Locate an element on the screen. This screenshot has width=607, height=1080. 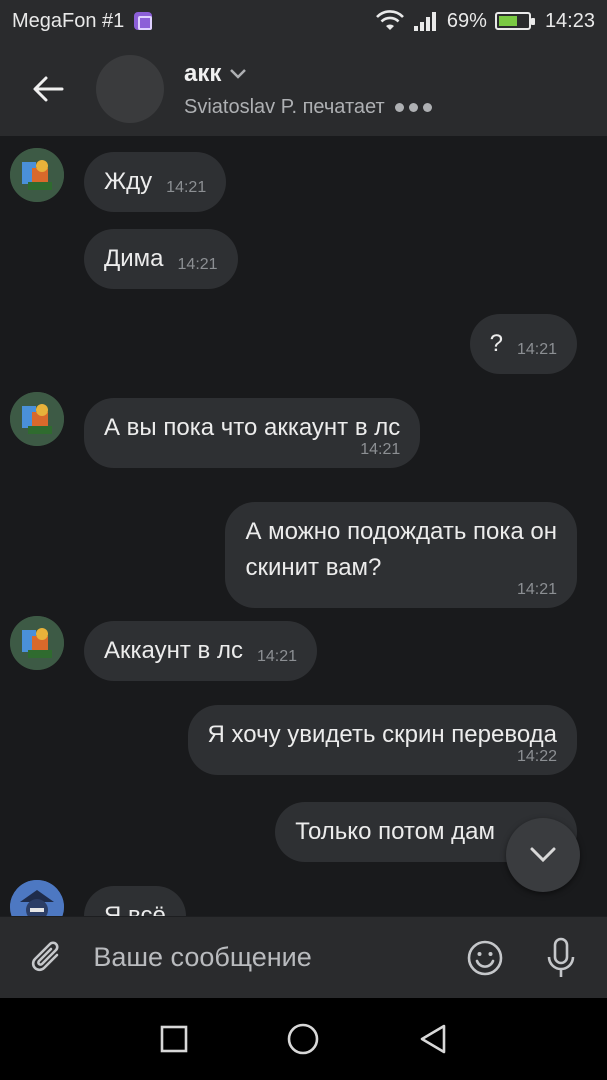
battery-icon is located at coordinates (514, 21).